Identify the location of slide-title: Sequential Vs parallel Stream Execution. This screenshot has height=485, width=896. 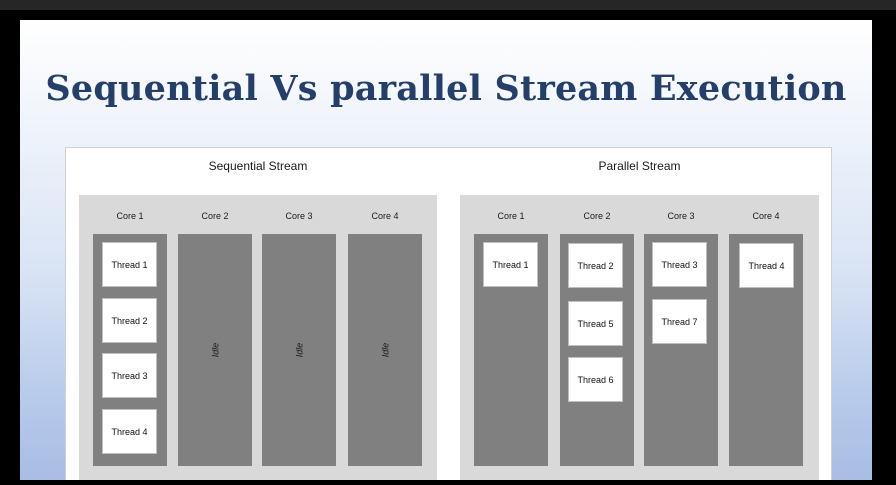
(446, 88).